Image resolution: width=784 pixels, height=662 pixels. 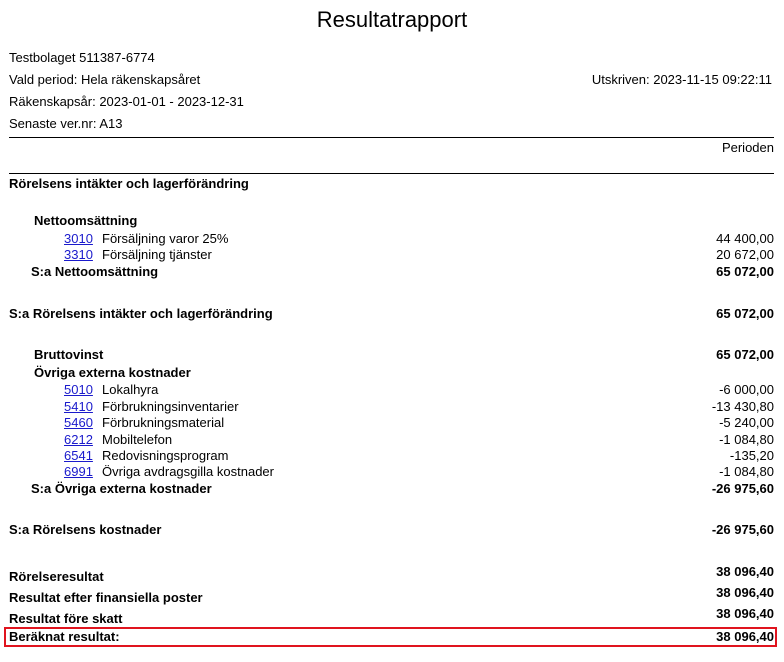 I want to click on account-link: 6541, so click(x=78, y=455).